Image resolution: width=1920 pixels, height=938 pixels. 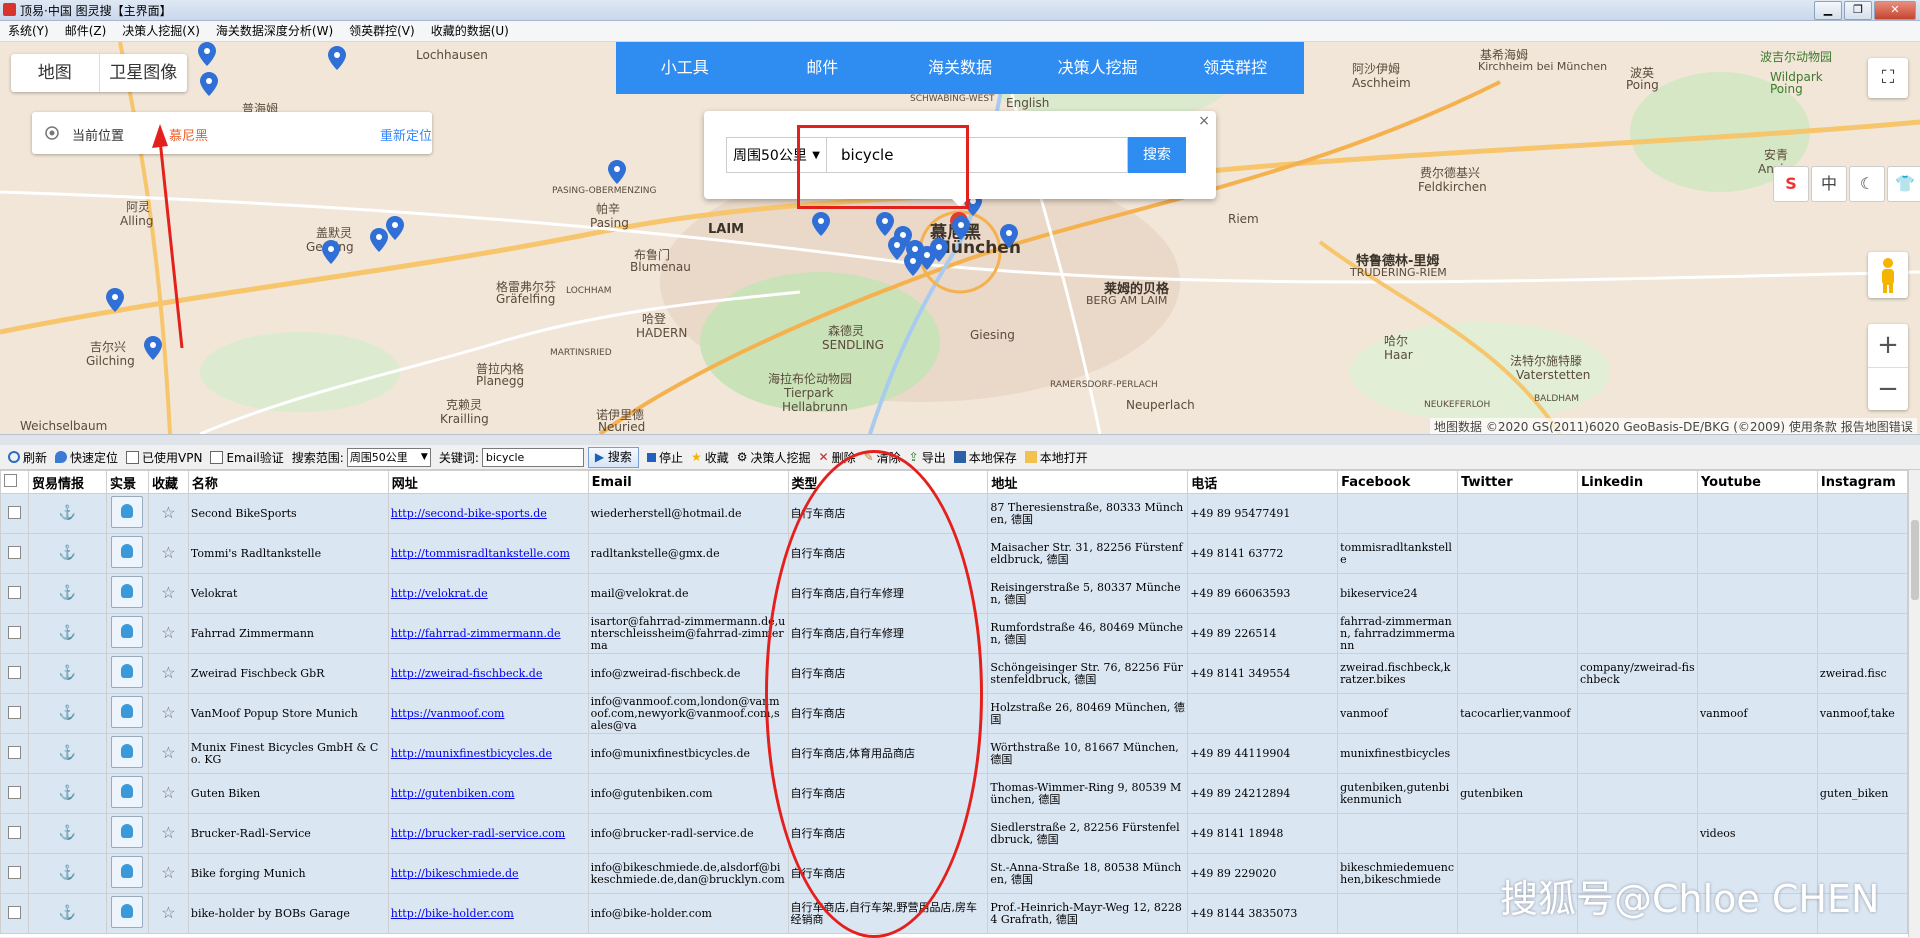 What do you see at coordinates (688, 482) in the screenshot?
I see `column-header: Email` at bounding box center [688, 482].